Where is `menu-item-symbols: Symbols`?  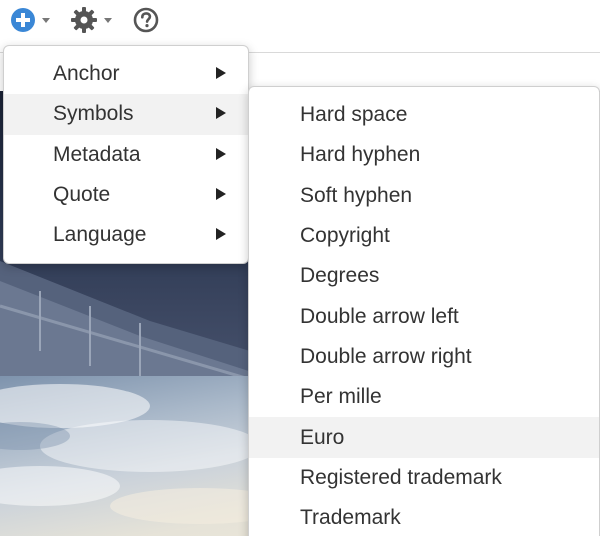
menu-item-symbols: Symbols is located at coordinates (126, 114).